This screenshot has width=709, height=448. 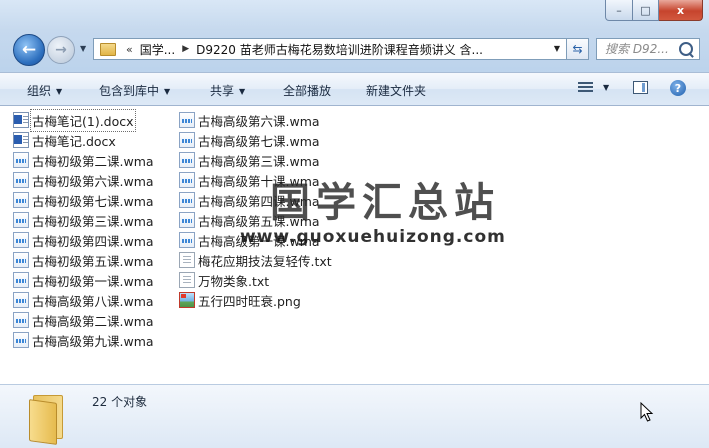 I want to click on file-item: 古梅初级第四课.wma, so click(x=83, y=240).